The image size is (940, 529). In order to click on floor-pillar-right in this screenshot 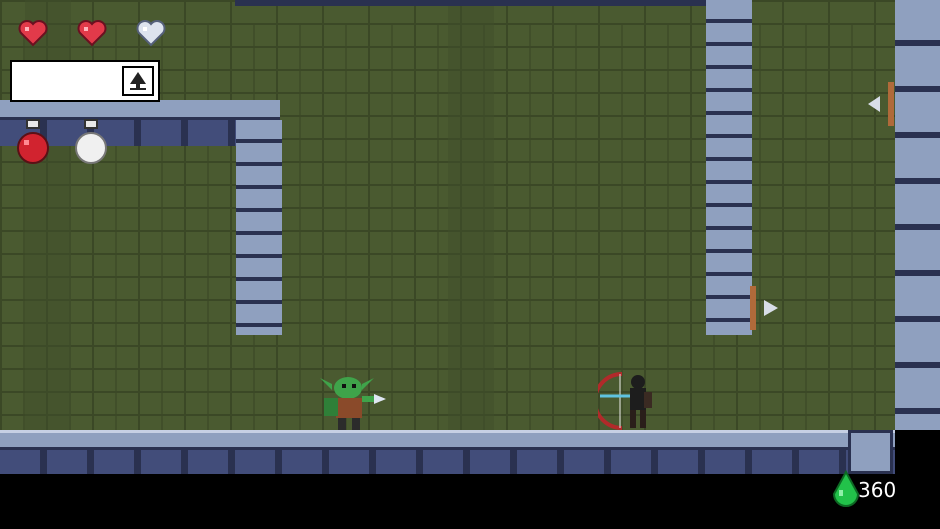, I will do `click(870, 452)`.